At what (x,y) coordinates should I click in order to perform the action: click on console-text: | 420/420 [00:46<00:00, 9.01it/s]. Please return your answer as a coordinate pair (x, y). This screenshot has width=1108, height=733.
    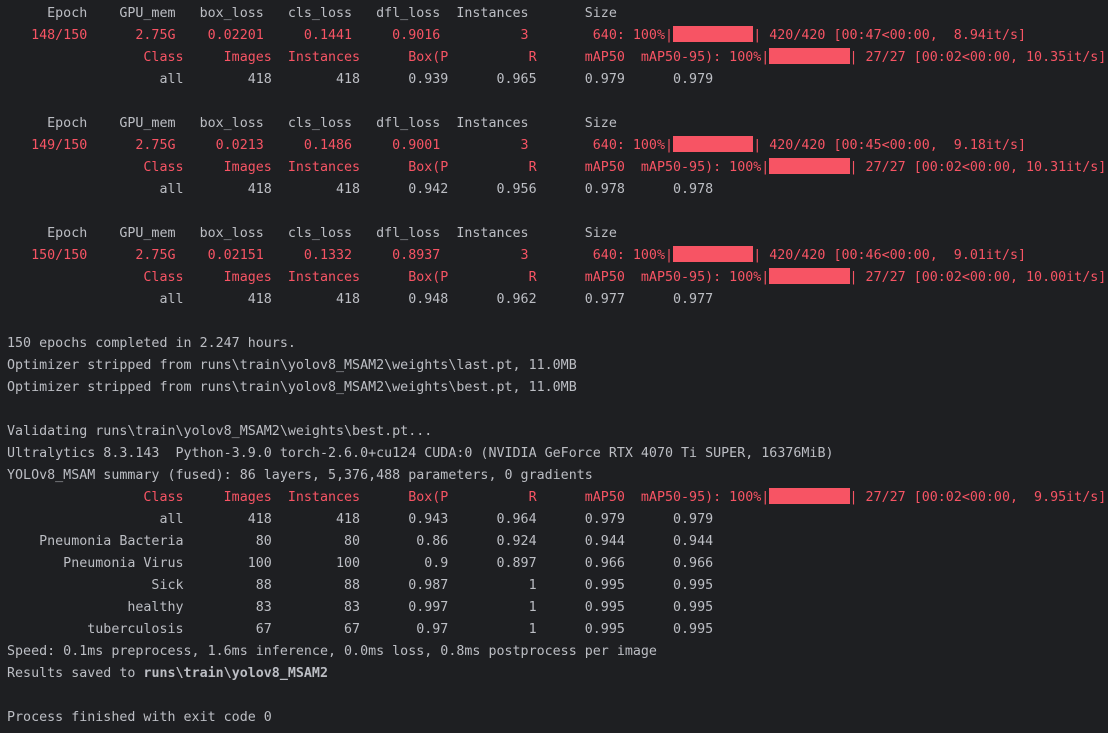
    Looking at the image, I should click on (890, 255).